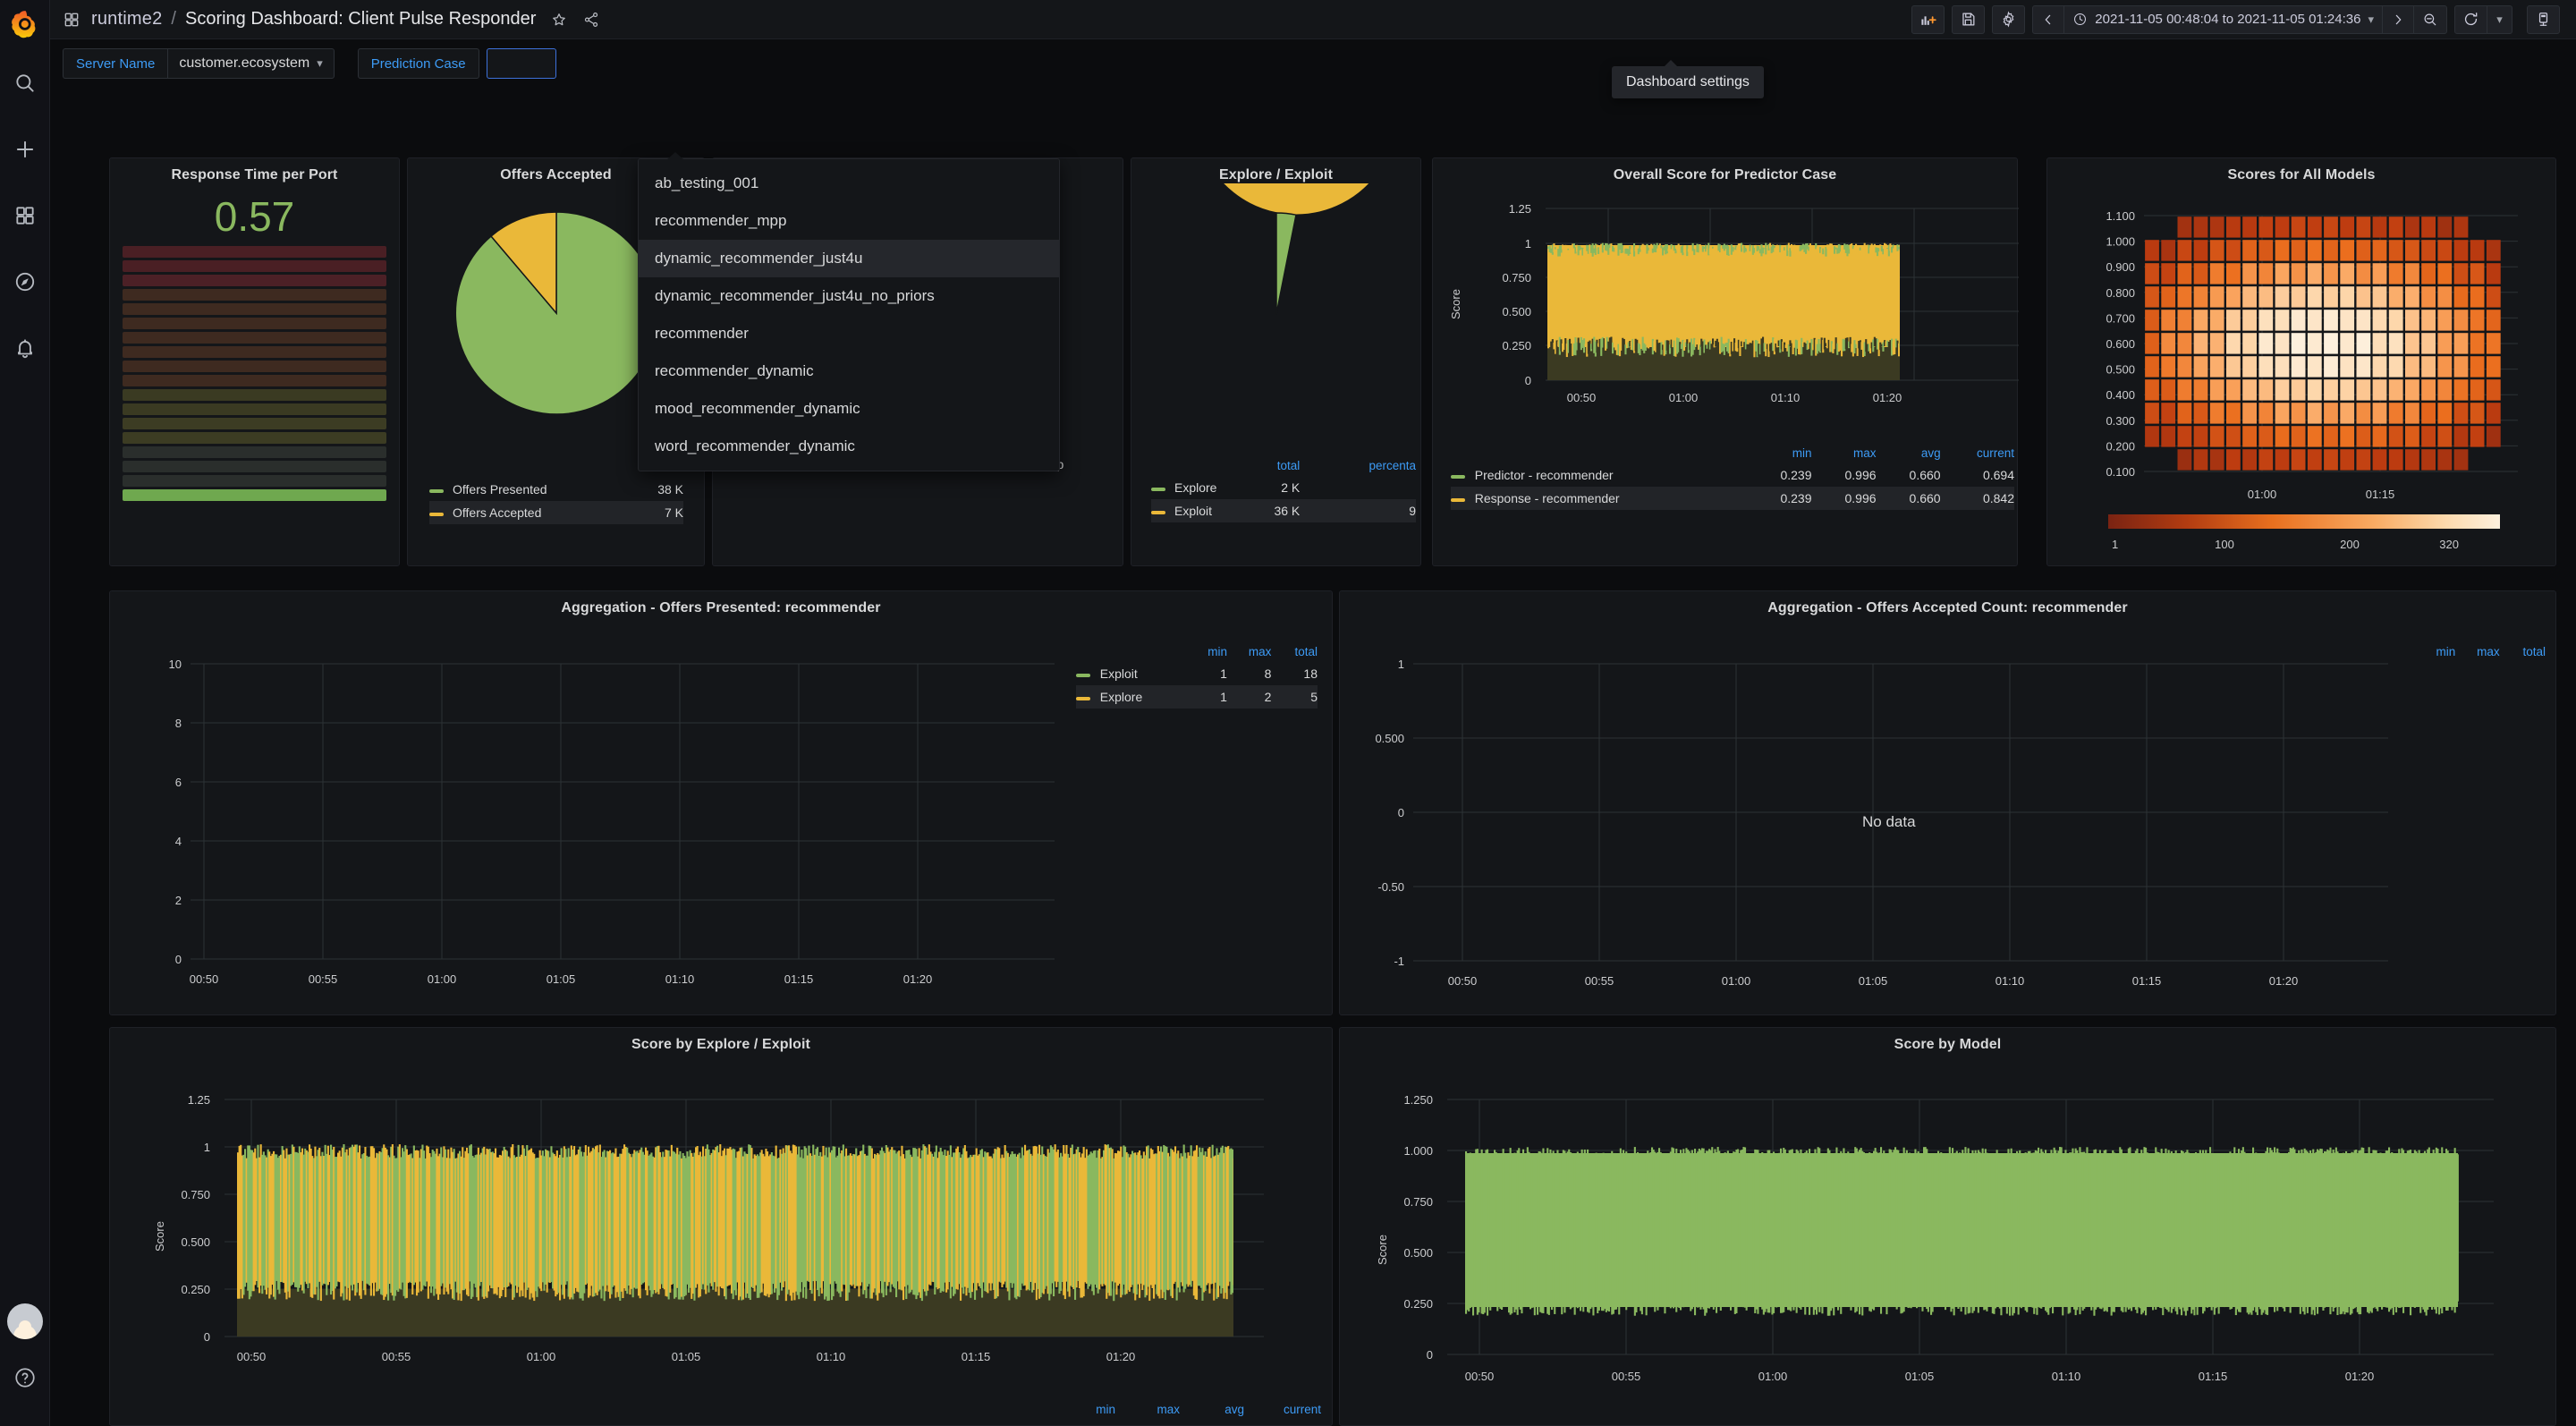 The width and height of the screenshot is (2576, 1426). What do you see at coordinates (25, 149) in the screenshot?
I see `sidebar-item-create` at bounding box center [25, 149].